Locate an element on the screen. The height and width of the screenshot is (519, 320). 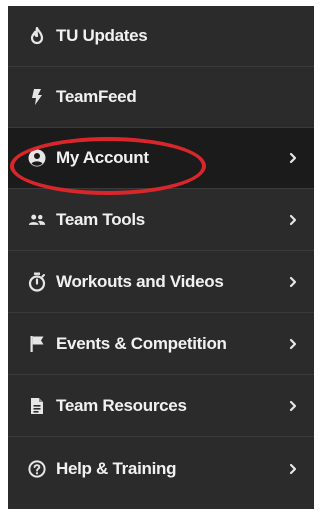
flame-icon is located at coordinates (37, 36).